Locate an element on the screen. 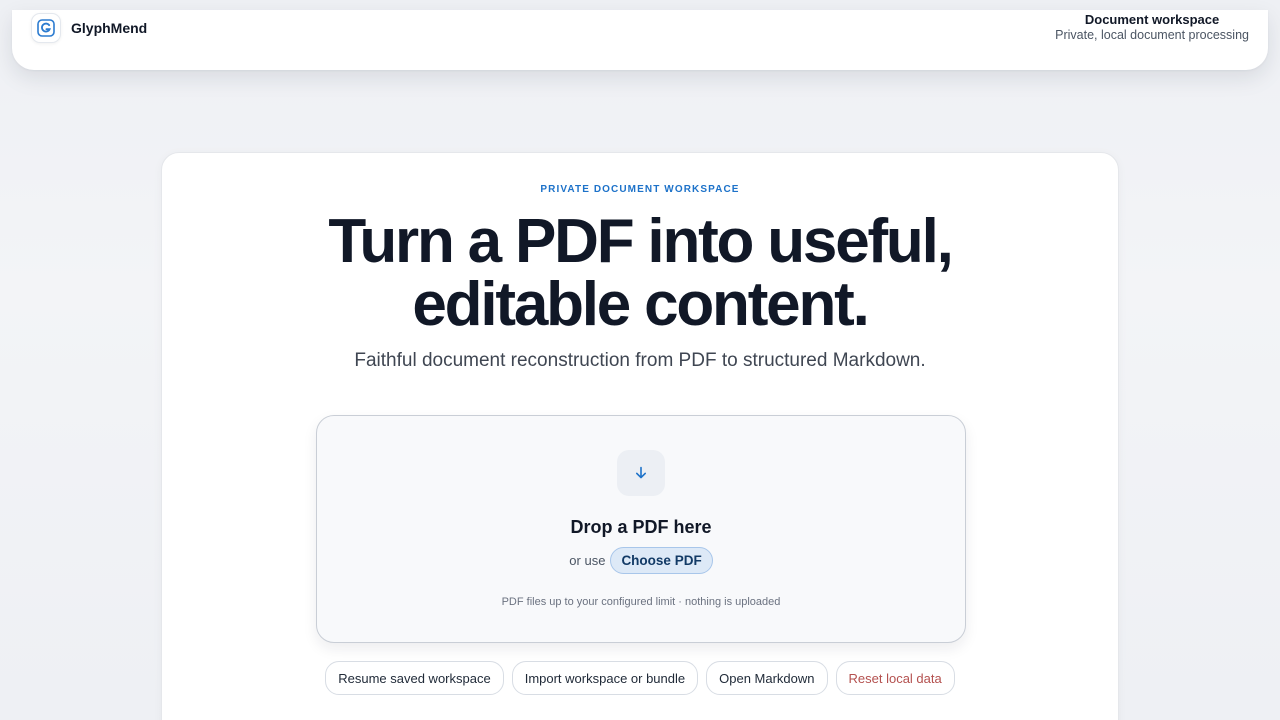 The height and width of the screenshot is (720, 1280). workspace-title: Document workspace is located at coordinates (1152, 19).